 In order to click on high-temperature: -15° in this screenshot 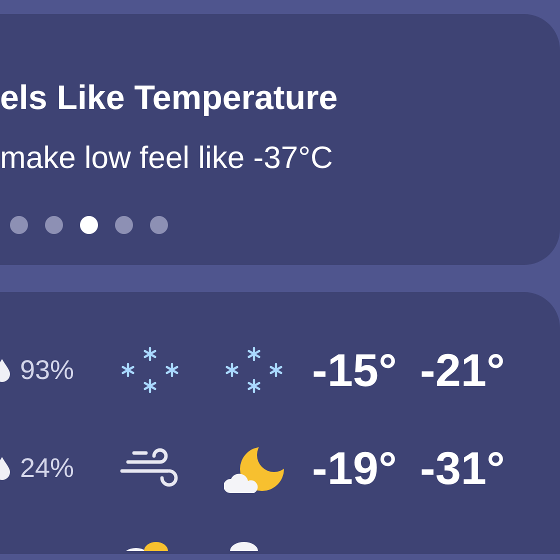, I will do `click(355, 370)`.